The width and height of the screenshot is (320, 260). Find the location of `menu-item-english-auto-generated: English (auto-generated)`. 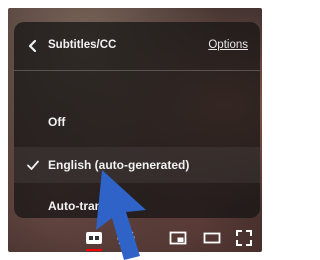

menu-item-english-auto-generated: English (auto-generated) is located at coordinates (137, 165).